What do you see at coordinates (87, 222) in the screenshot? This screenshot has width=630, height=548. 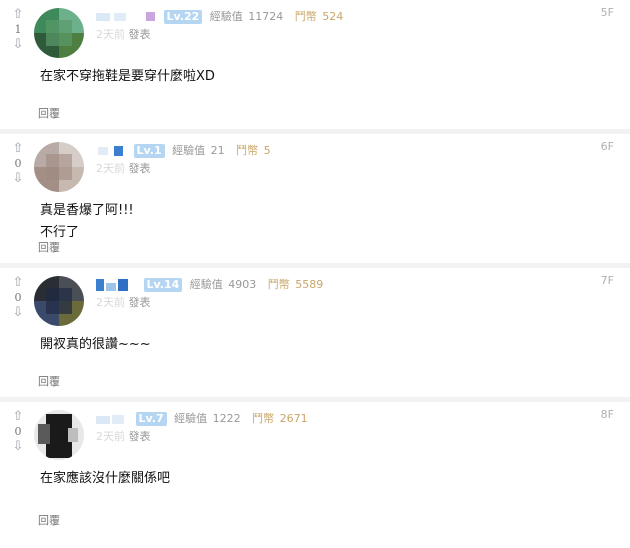 I see `comment-text: 真是香爆了阿!!! 不行了` at bounding box center [87, 222].